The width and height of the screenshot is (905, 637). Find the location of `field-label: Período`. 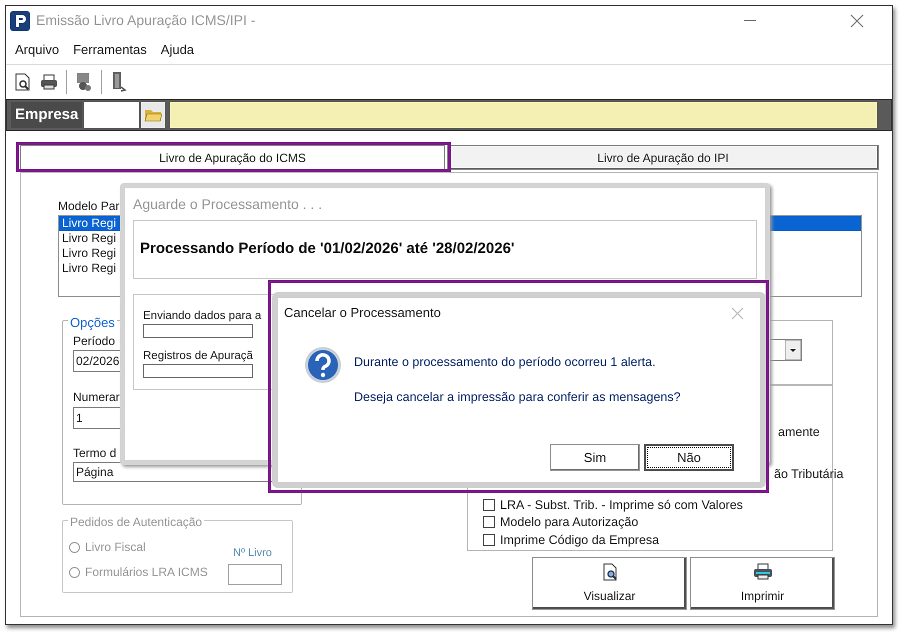

field-label: Período is located at coordinates (94, 341).